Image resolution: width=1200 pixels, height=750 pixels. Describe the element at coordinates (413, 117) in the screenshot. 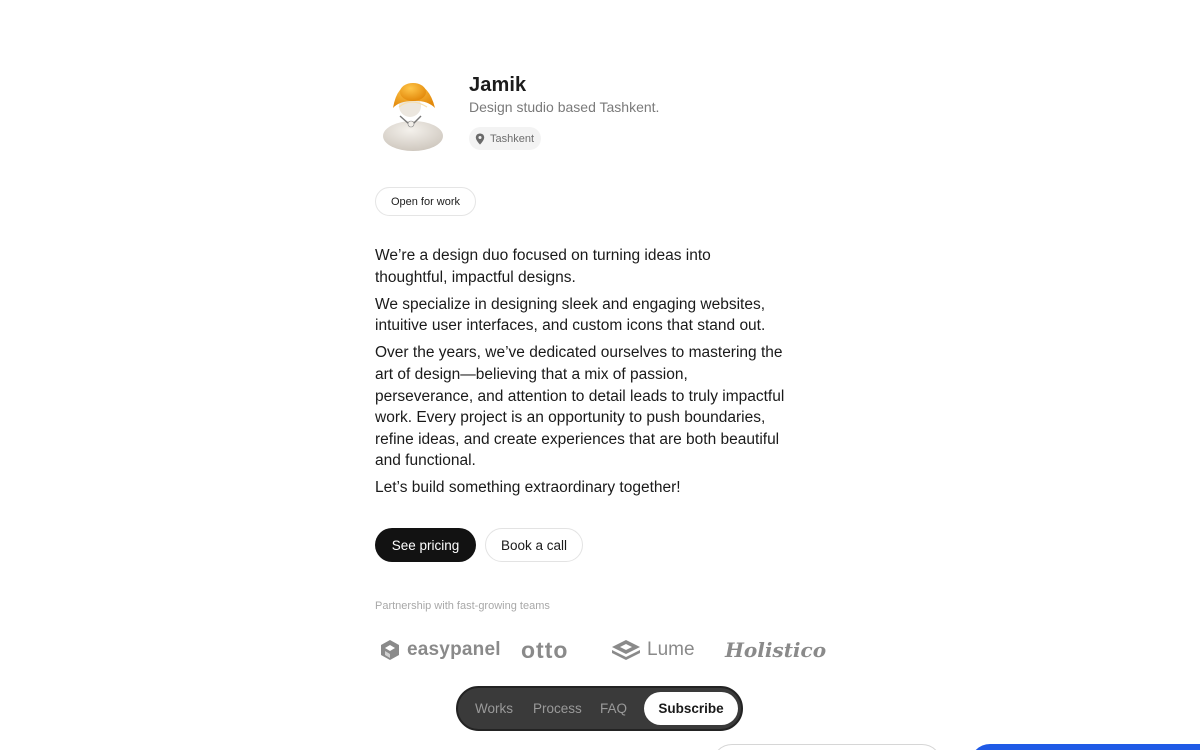

I see `avatar` at that location.